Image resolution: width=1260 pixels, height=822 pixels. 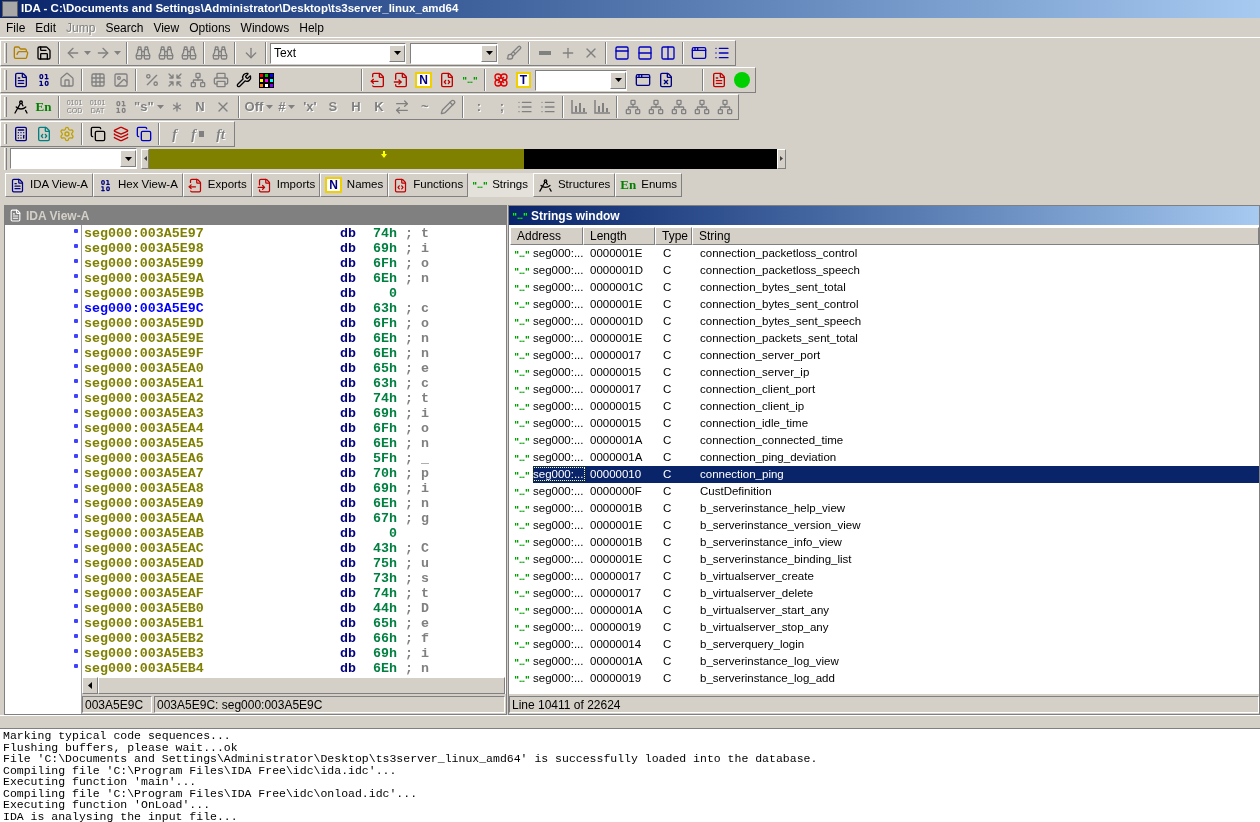 What do you see at coordinates (20, 53) in the screenshot?
I see `folder-open-icon` at bounding box center [20, 53].